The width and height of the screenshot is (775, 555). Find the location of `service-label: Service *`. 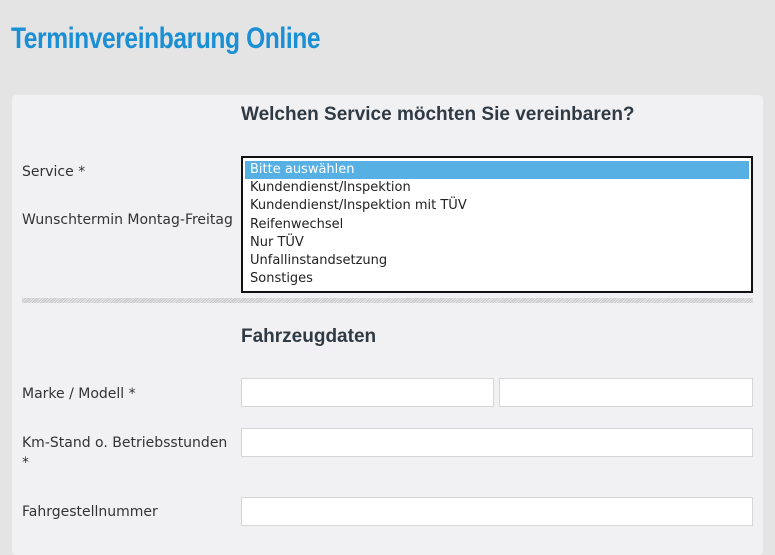

service-label: Service * is located at coordinates (54, 172).